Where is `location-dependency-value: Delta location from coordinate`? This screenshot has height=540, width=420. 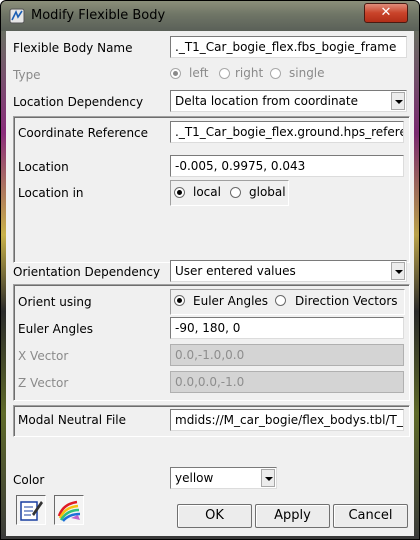
location-dependency-value: Delta location from coordinate is located at coordinates (266, 101).